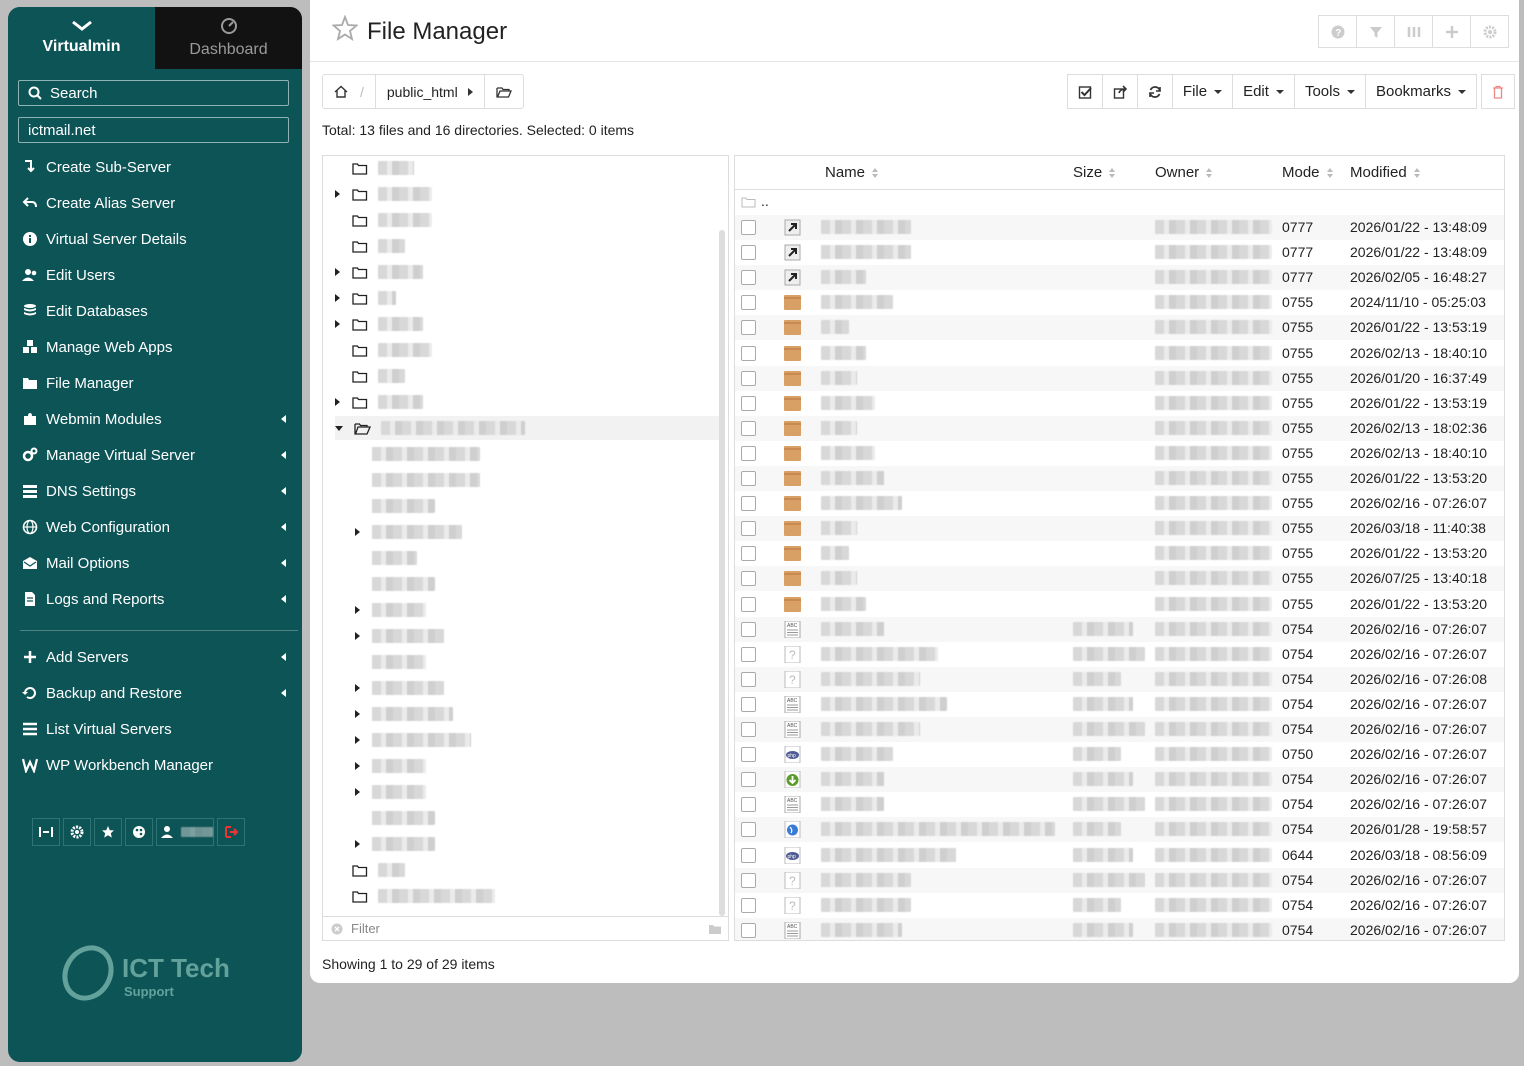  I want to click on domain-selector: ictmail.net, so click(153, 130).